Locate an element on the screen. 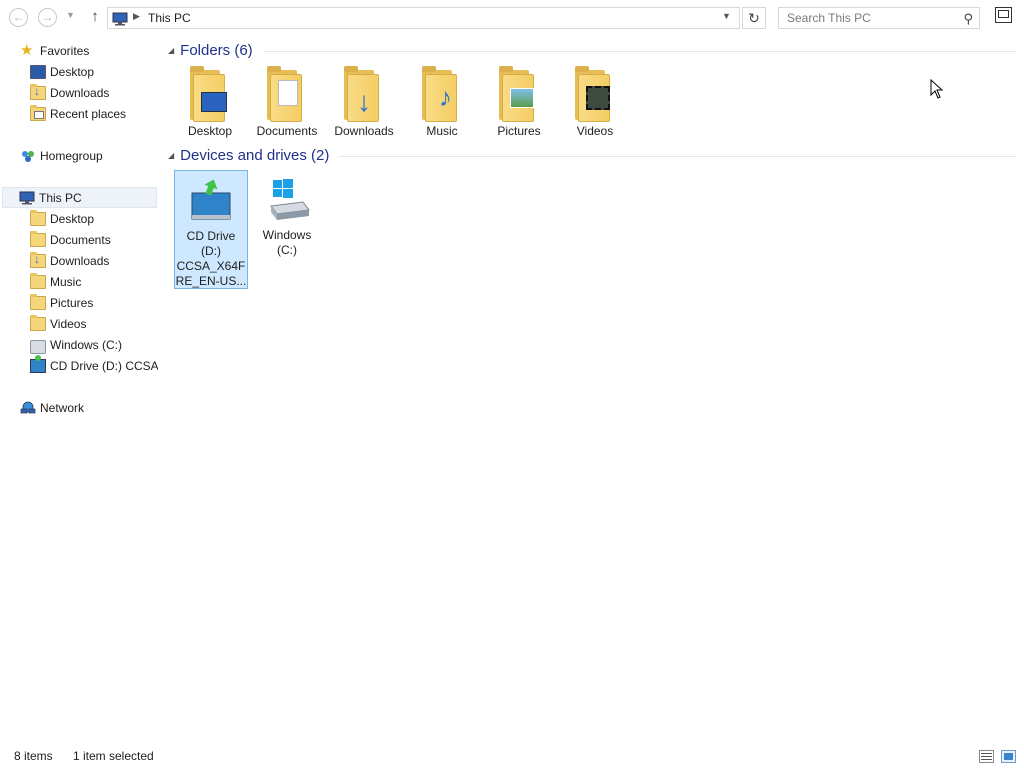 The image size is (1024, 768). nav-desktop-label: Desktop is located at coordinates (72, 71).